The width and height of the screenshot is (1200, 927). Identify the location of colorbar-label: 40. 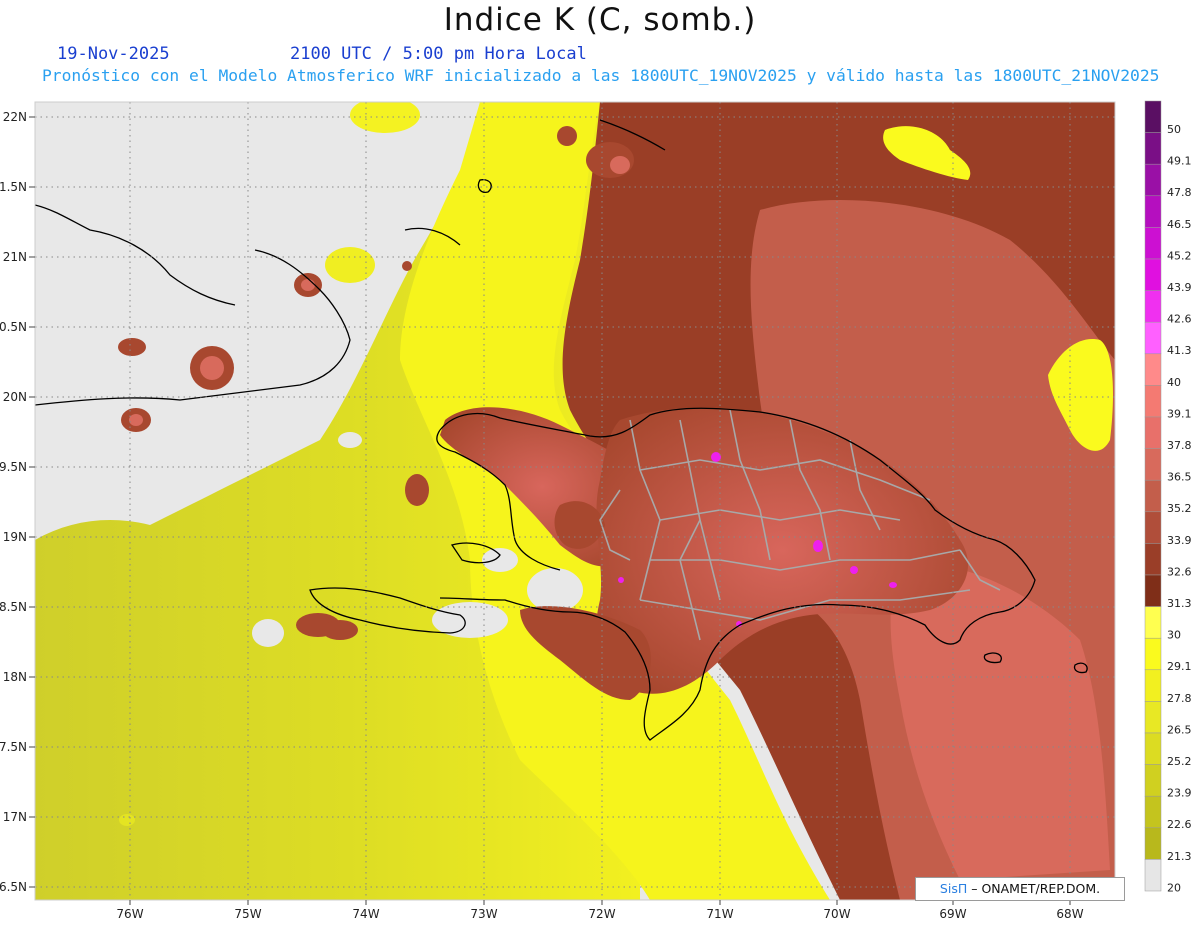
(1174, 382).